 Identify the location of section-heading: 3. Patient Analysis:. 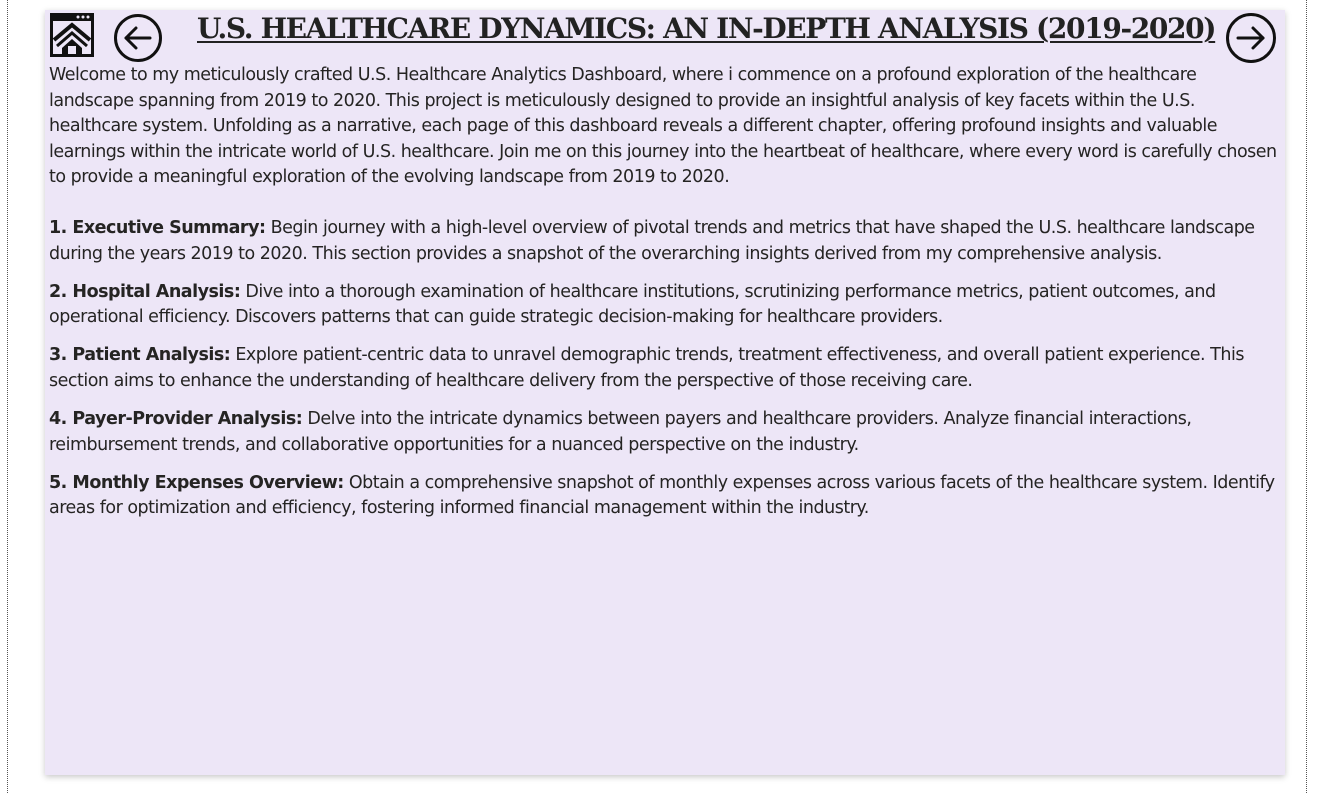
(140, 355).